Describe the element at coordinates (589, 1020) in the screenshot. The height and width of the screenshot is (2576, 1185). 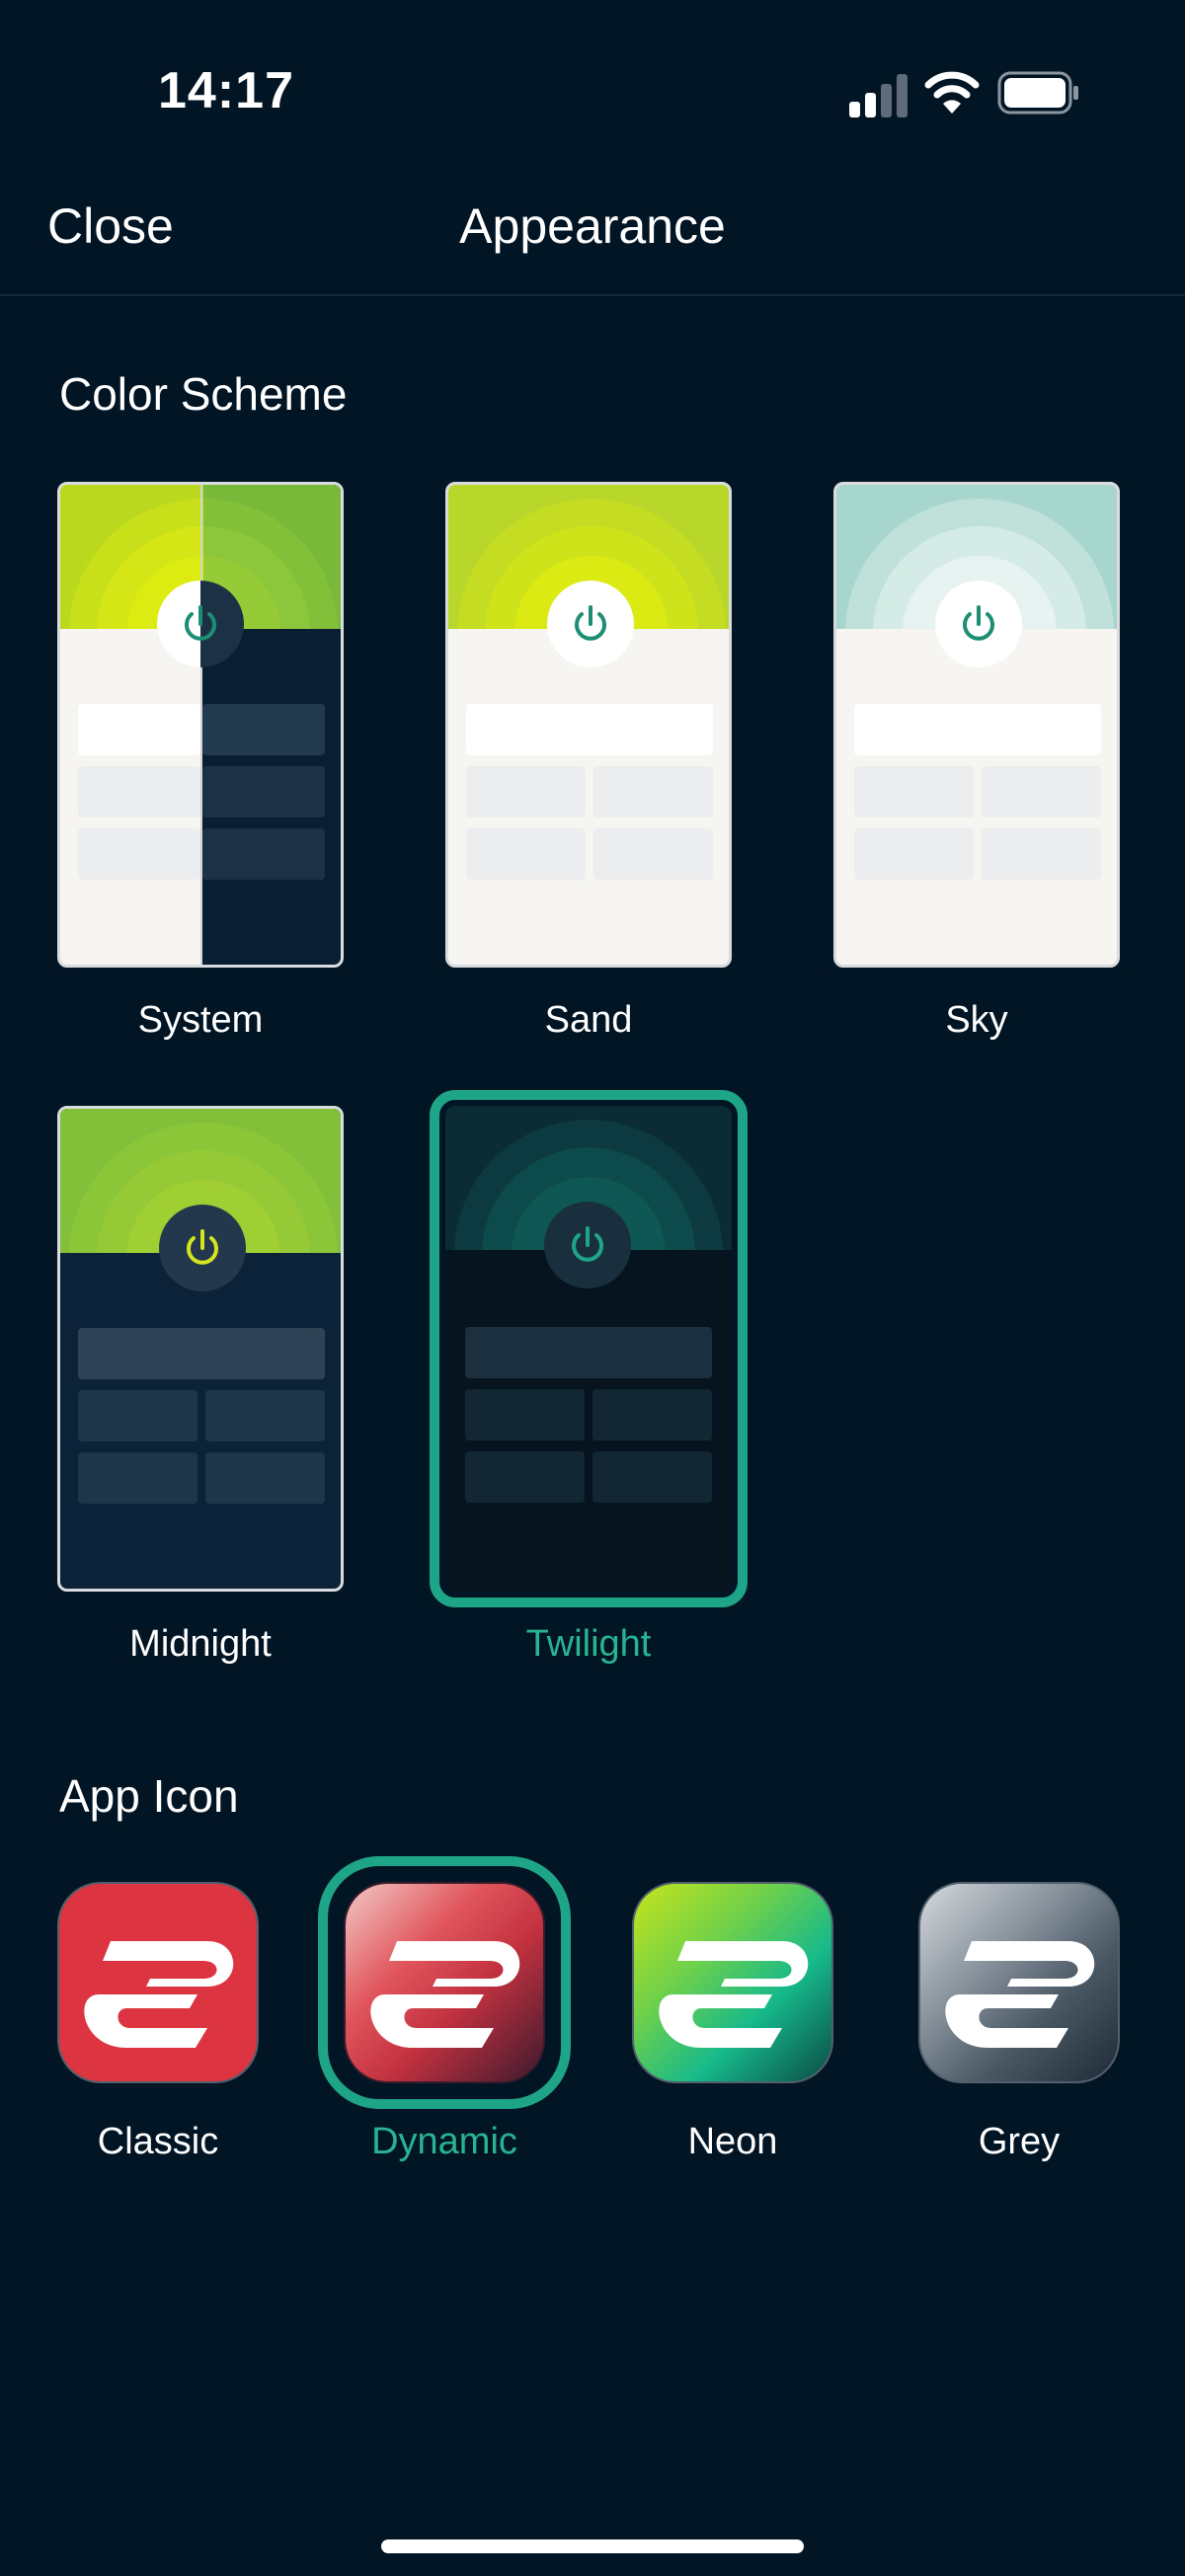
I see `theme-label: Sand` at that location.